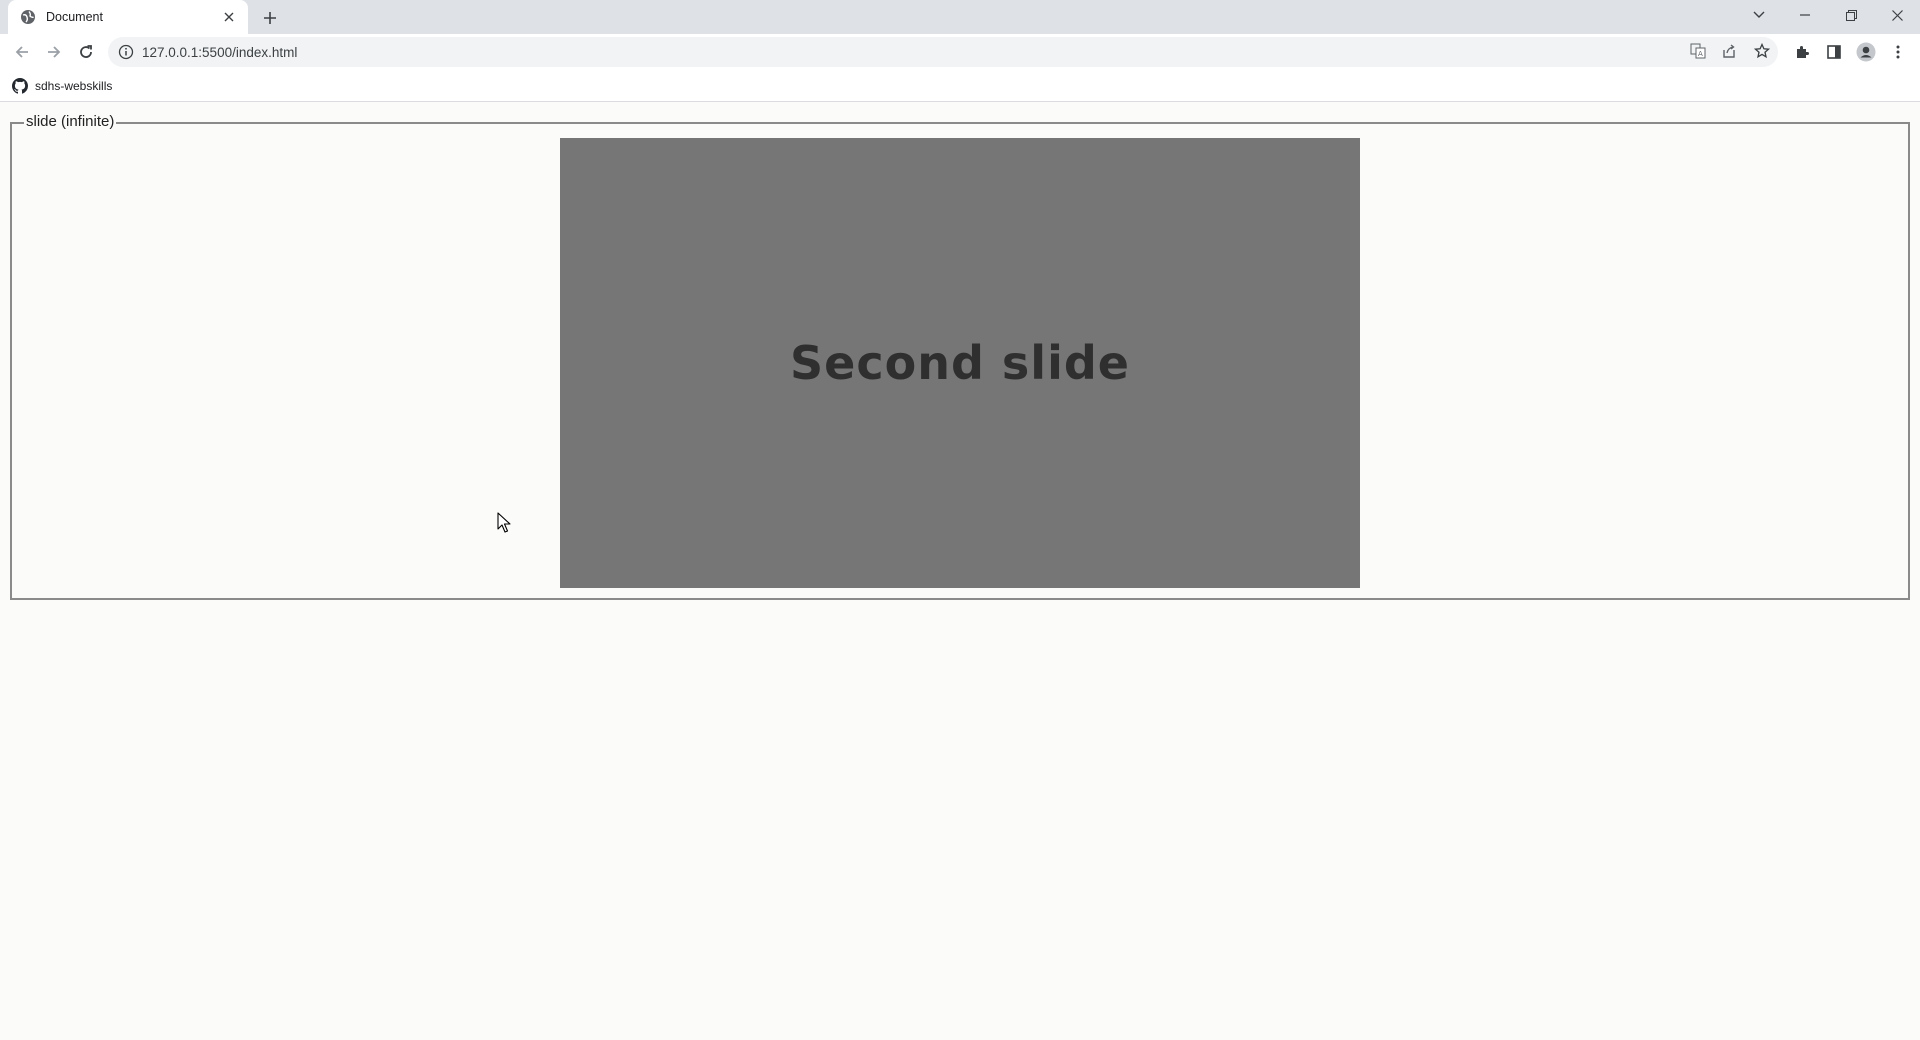 This screenshot has height=1040, width=1920. I want to click on svg-text: A, so click(1700, 54).